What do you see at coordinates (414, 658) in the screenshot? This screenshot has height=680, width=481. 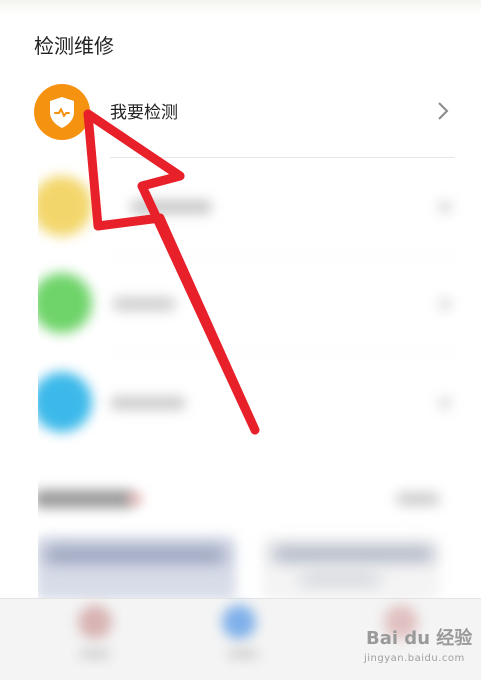 I see `watermark-sub: jingyan.baidu.com` at bounding box center [414, 658].